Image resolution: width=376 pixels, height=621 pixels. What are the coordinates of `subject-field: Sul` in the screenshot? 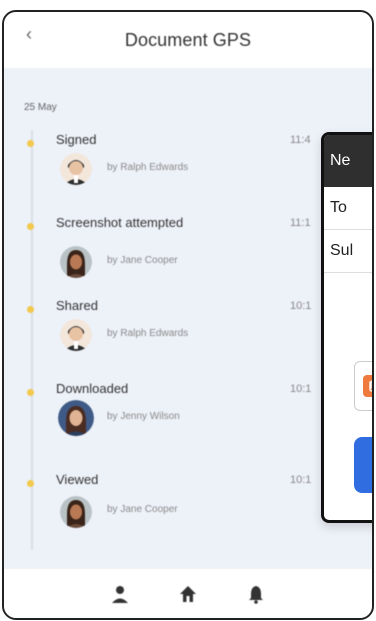 It's located at (348, 251).